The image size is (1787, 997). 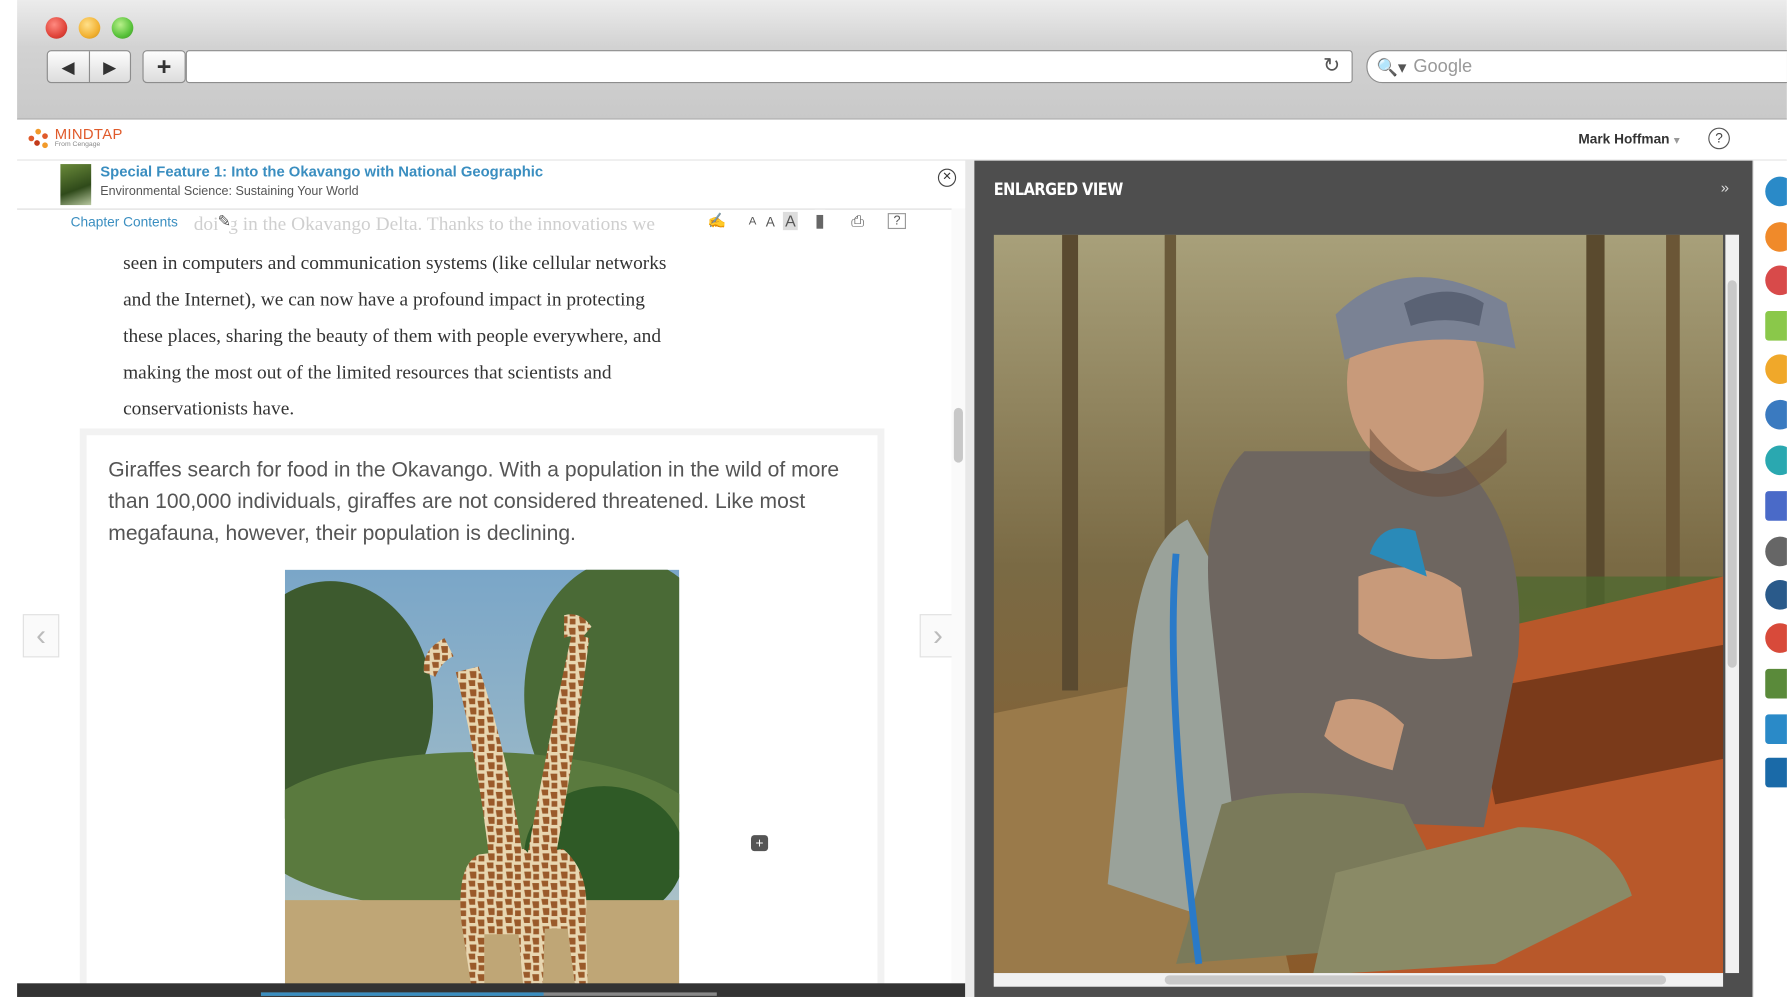 I want to click on glossary-app-icon, so click(x=1776, y=326).